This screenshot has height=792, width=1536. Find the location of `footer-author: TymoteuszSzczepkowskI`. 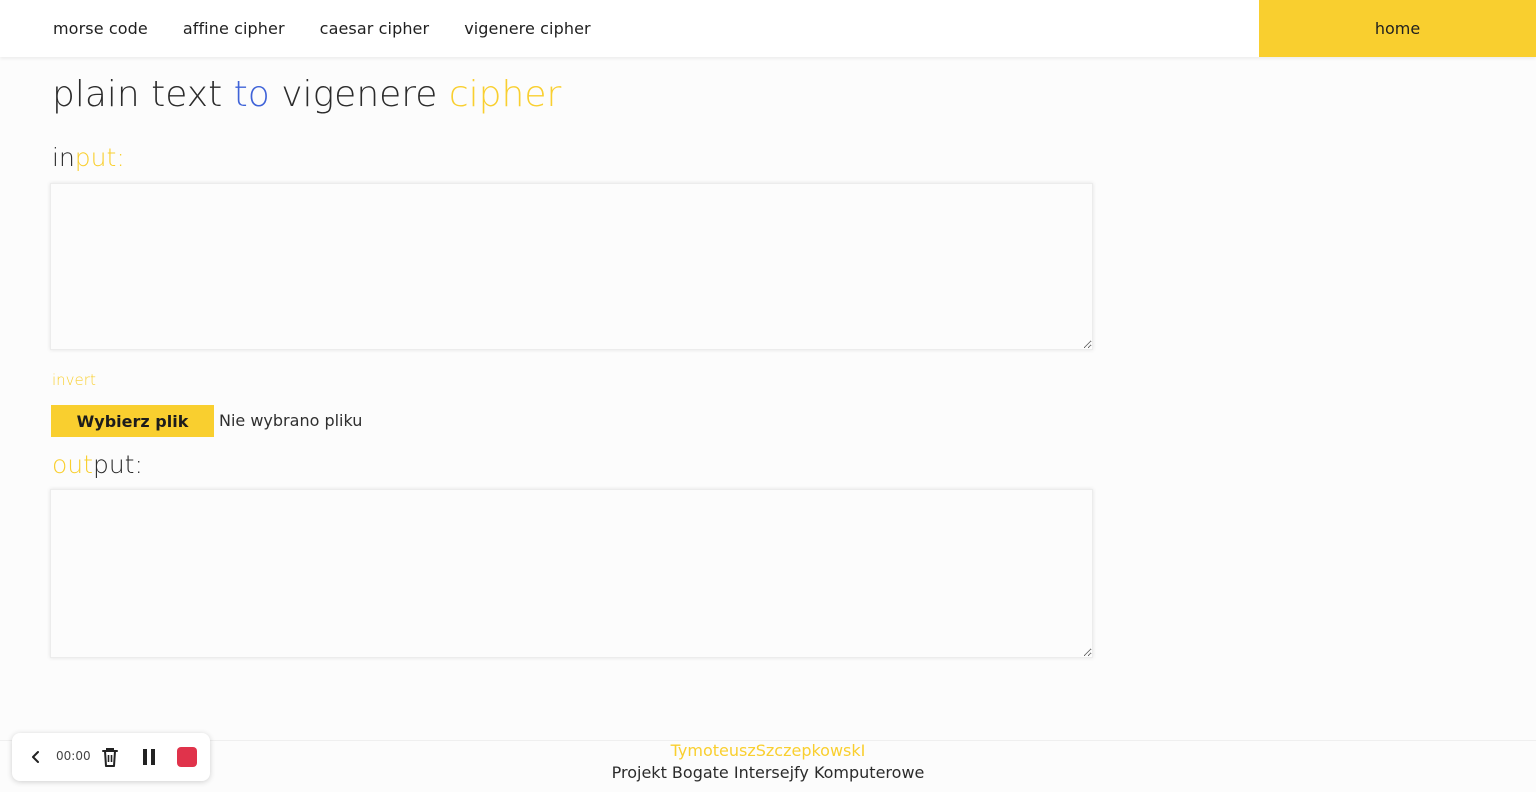

footer-author: TymoteuszSzczepkowskI is located at coordinates (768, 750).